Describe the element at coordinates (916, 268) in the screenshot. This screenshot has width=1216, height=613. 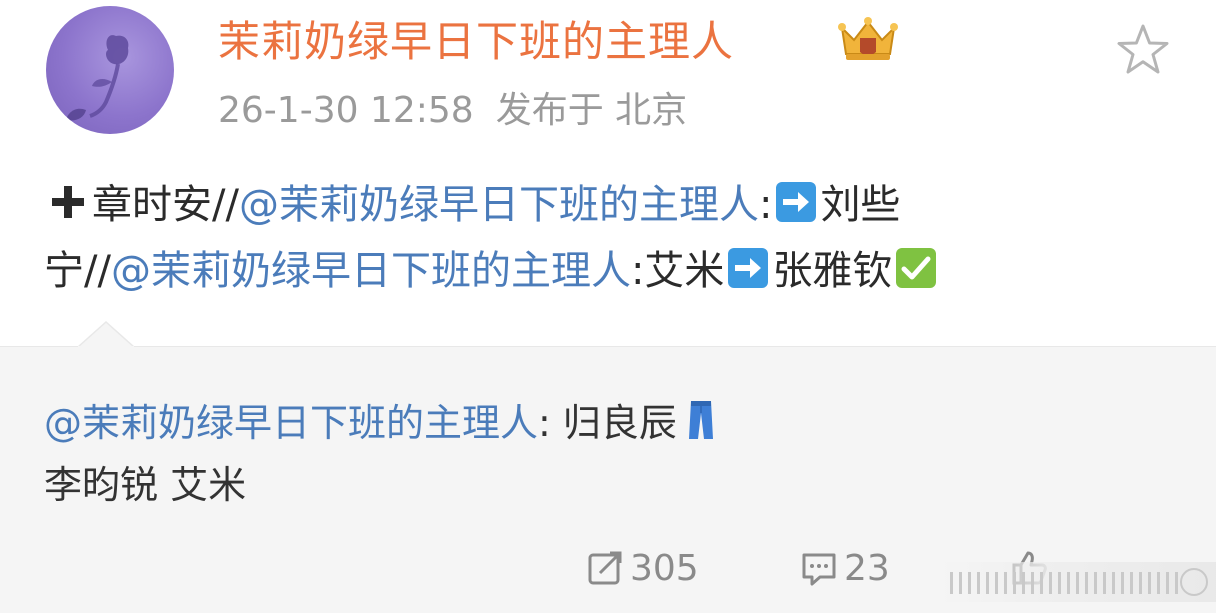
I see `check-mark-emoji-icon` at that location.